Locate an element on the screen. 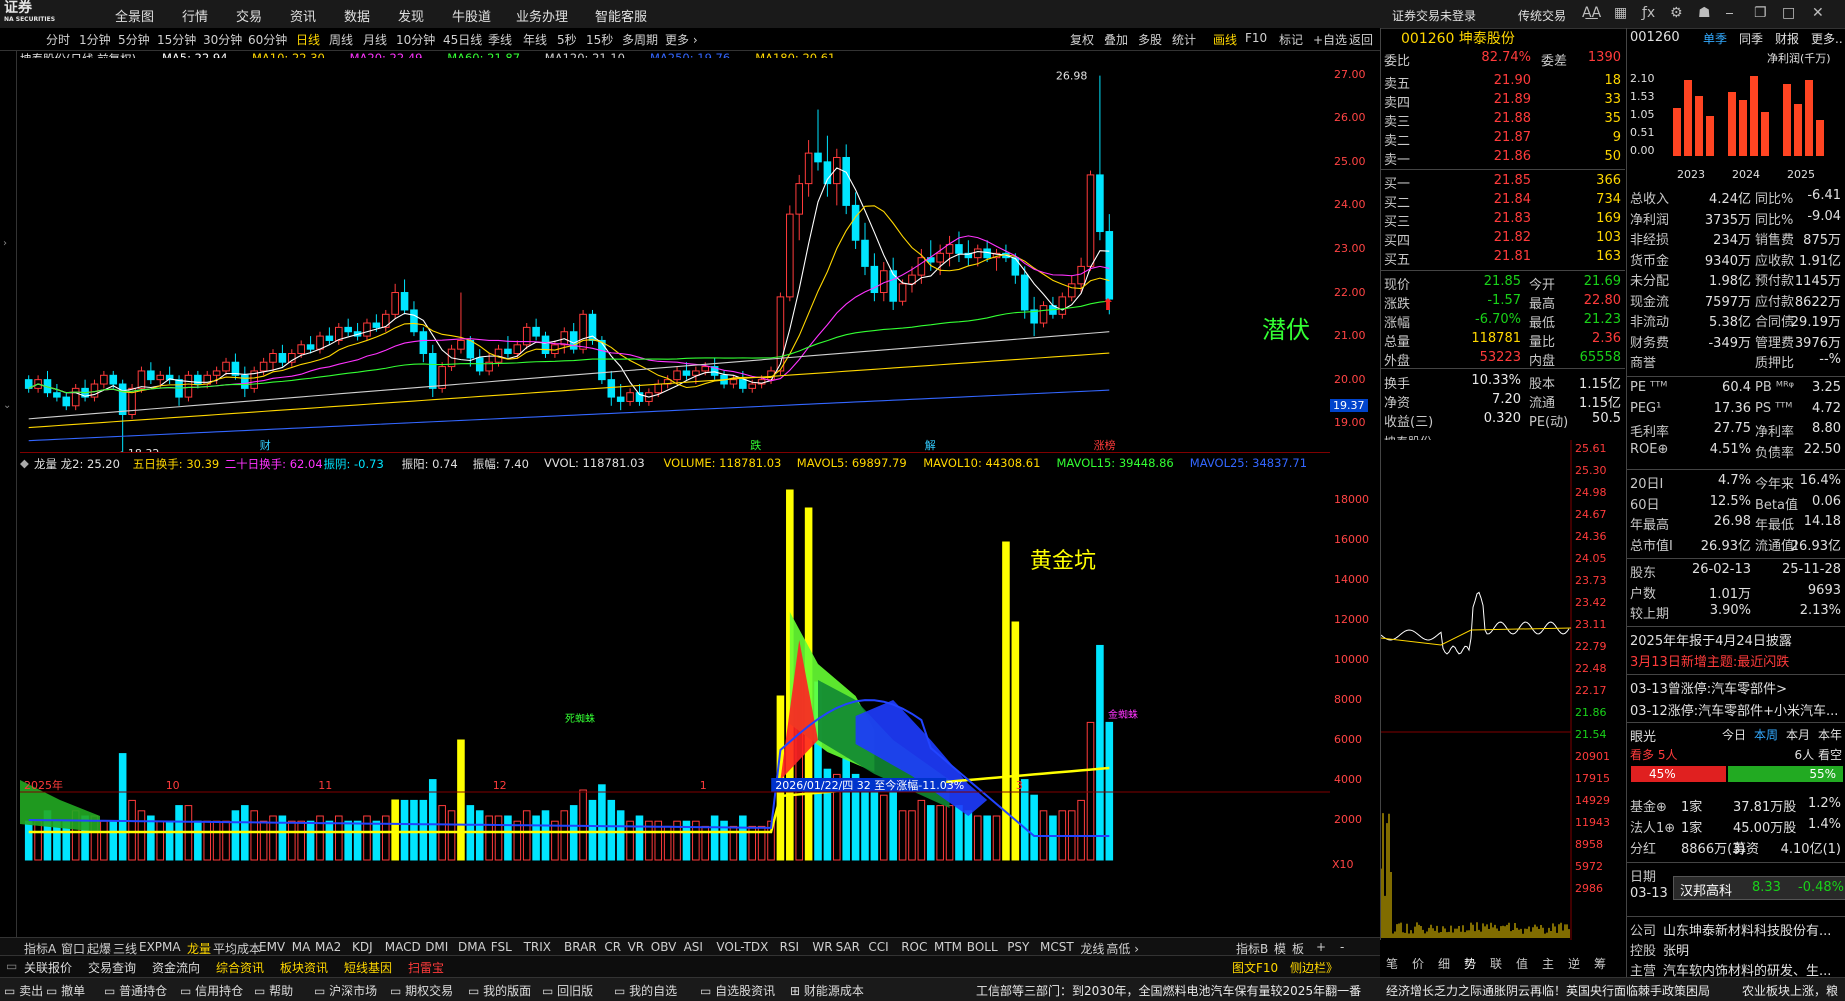 Image resolution: width=1845 pixels, height=1001 pixels. sell-level-2: 卖三 21.88 35 is located at coordinates (1503, 120).